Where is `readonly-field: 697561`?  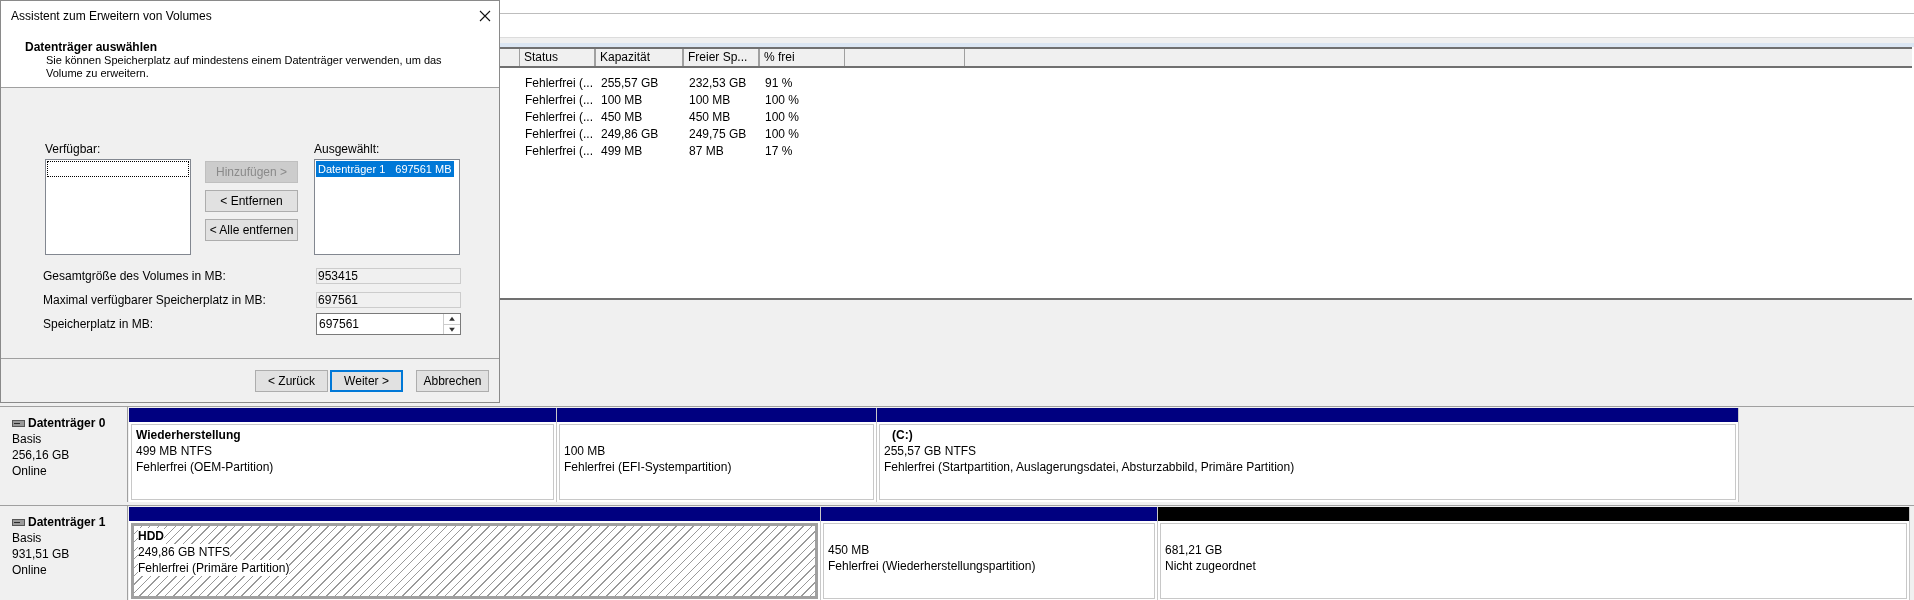 readonly-field: 697561 is located at coordinates (388, 300).